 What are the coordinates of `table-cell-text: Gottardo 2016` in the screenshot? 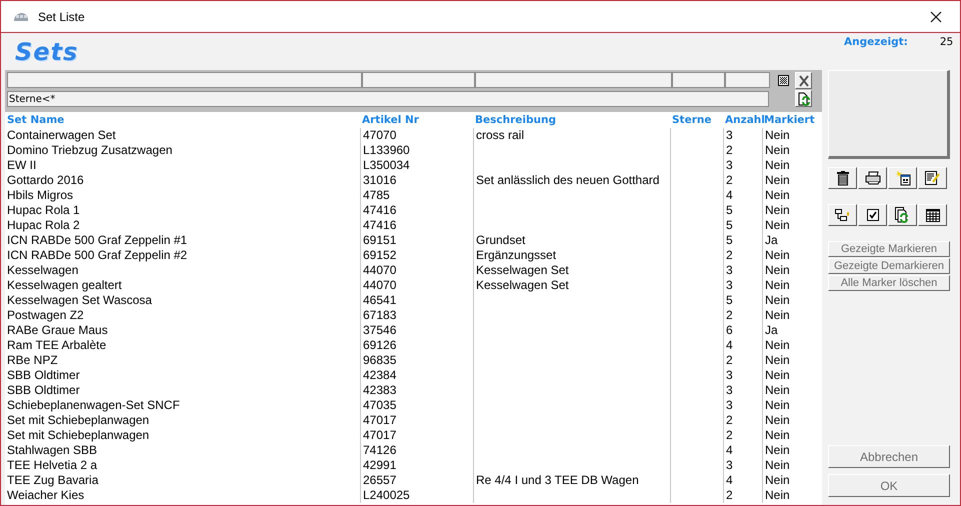 It's located at (45, 180).